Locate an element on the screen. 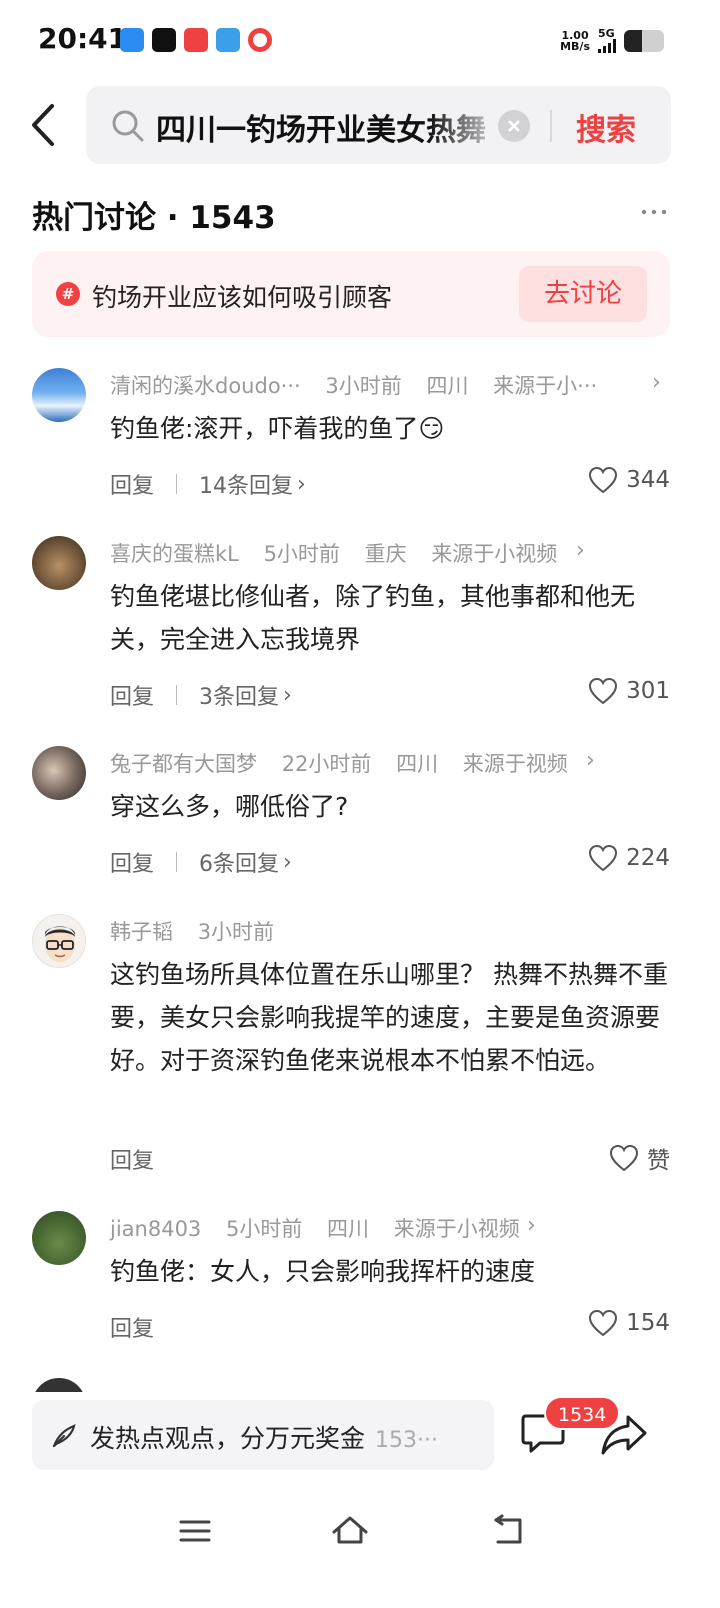  comment-input-placeholder: 发热点观点，分万元奖金 is located at coordinates (228, 1438).